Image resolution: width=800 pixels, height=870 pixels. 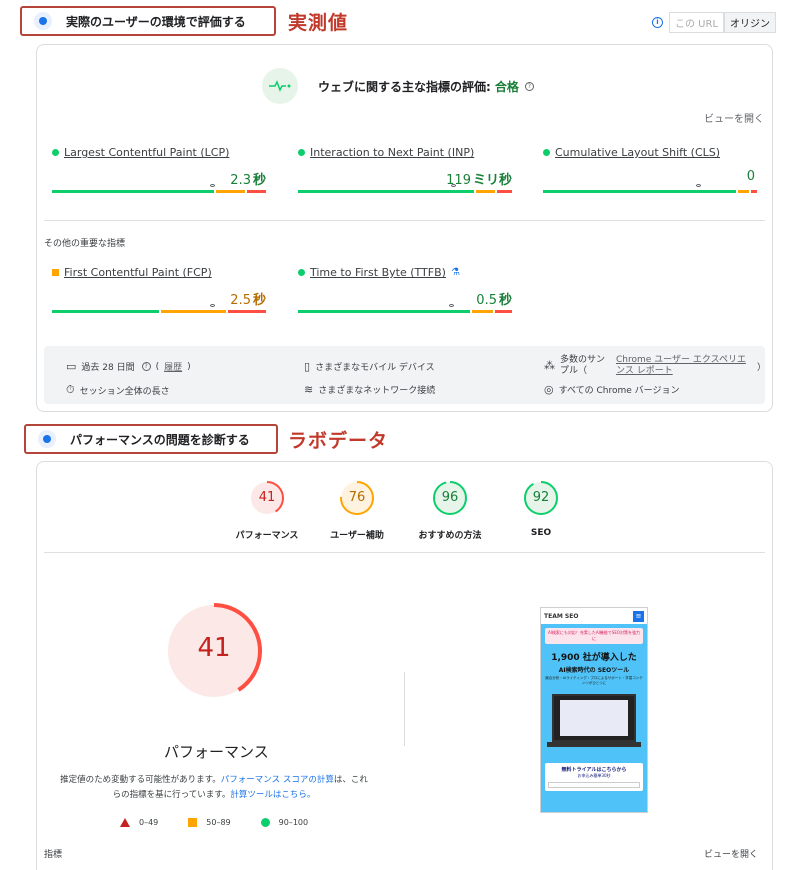 What do you see at coordinates (309, 389) in the screenshot?
I see `wifi-icon: ≋` at bounding box center [309, 389].